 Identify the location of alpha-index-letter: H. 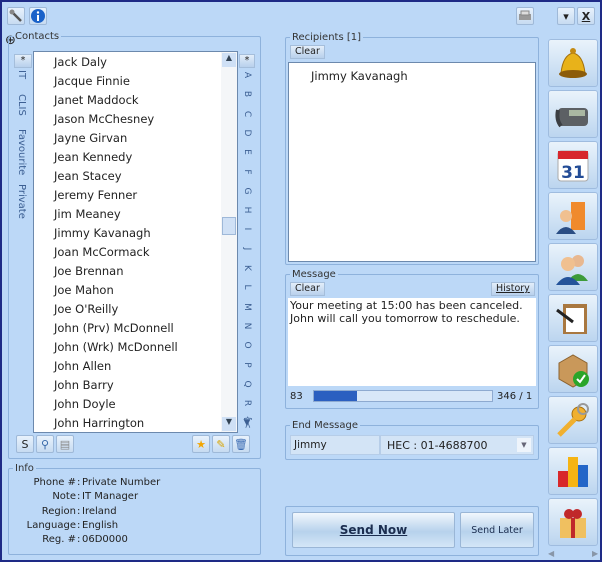
(247, 210).